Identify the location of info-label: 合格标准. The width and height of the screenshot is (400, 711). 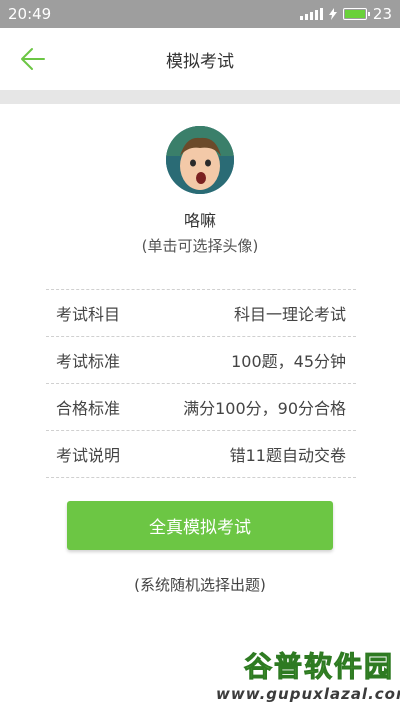
(88, 408).